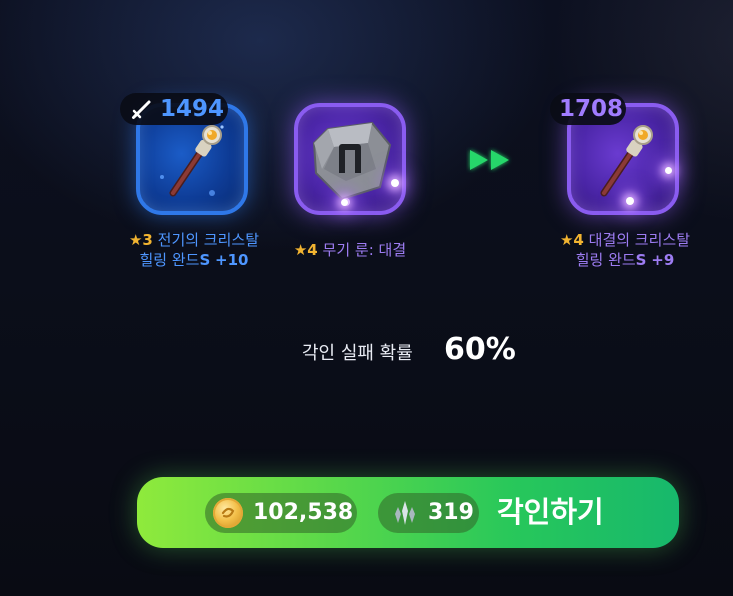 The image size is (733, 596). Describe the element at coordinates (571, 240) in the screenshot. I see `result-item-stars: ★4` at that location.